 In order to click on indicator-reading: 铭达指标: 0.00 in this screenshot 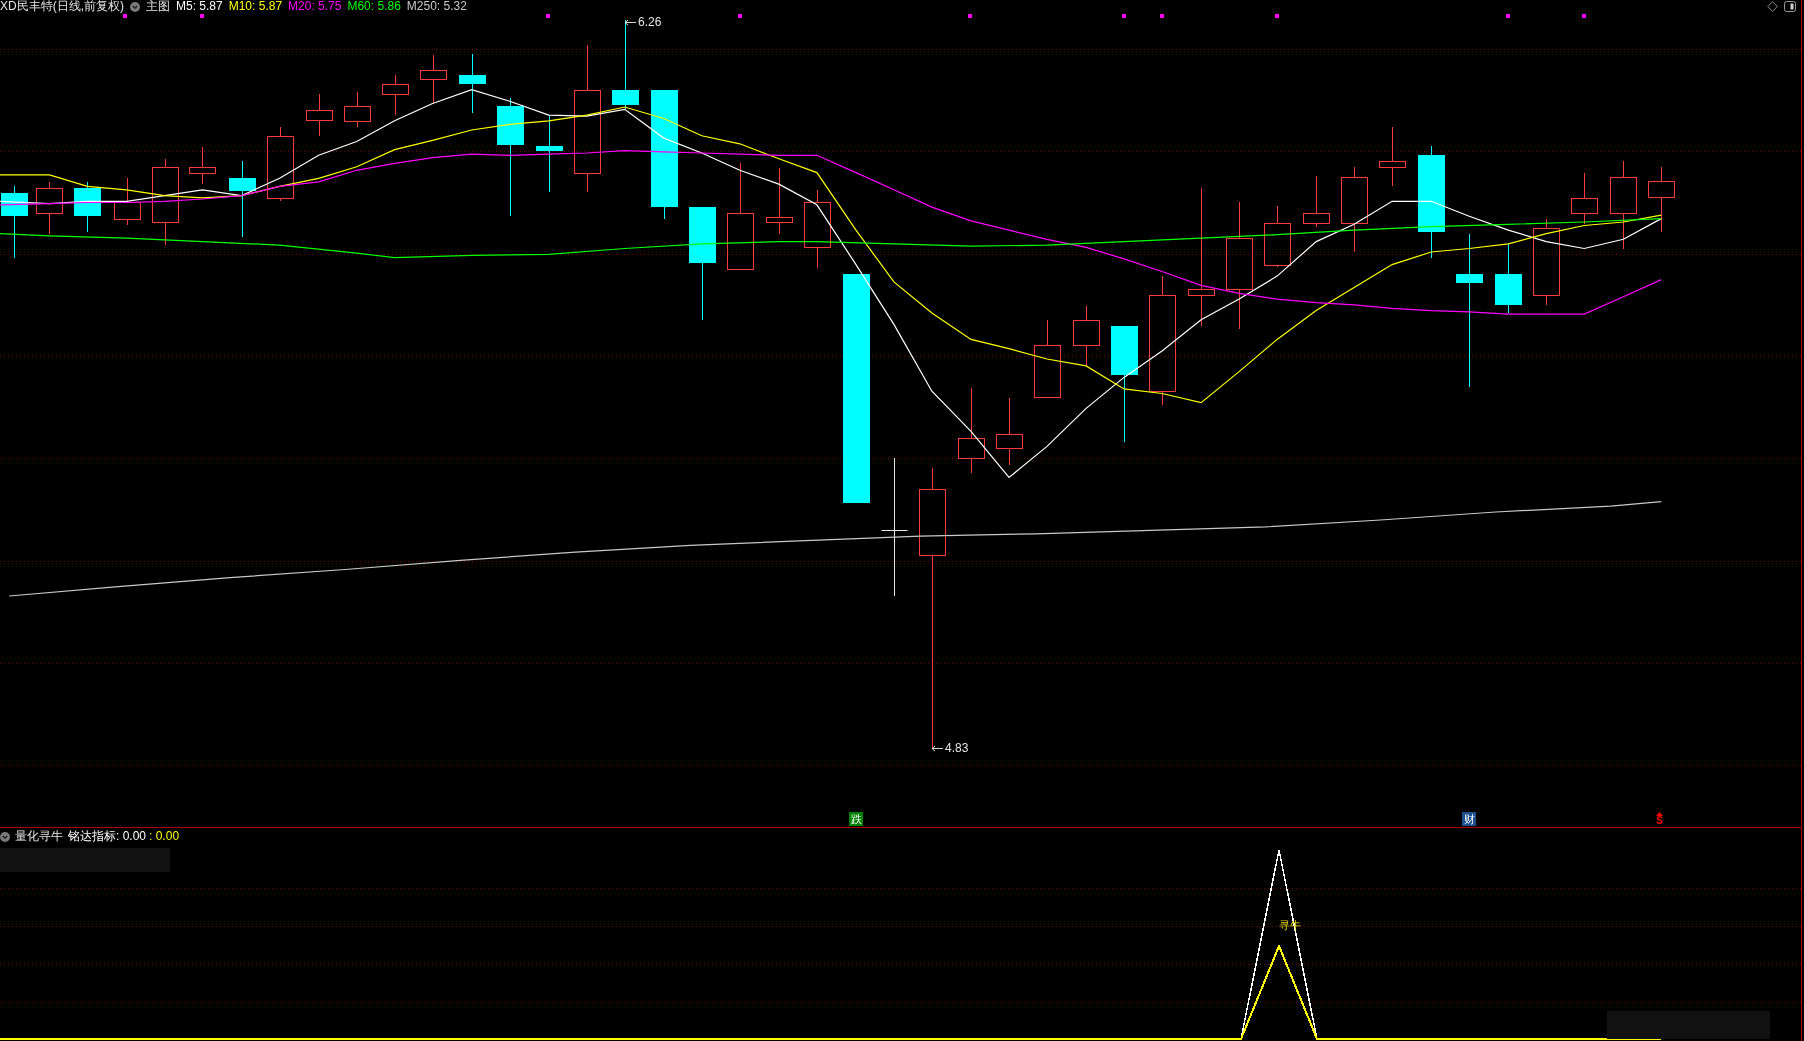, I will do `click(107, 836)`.